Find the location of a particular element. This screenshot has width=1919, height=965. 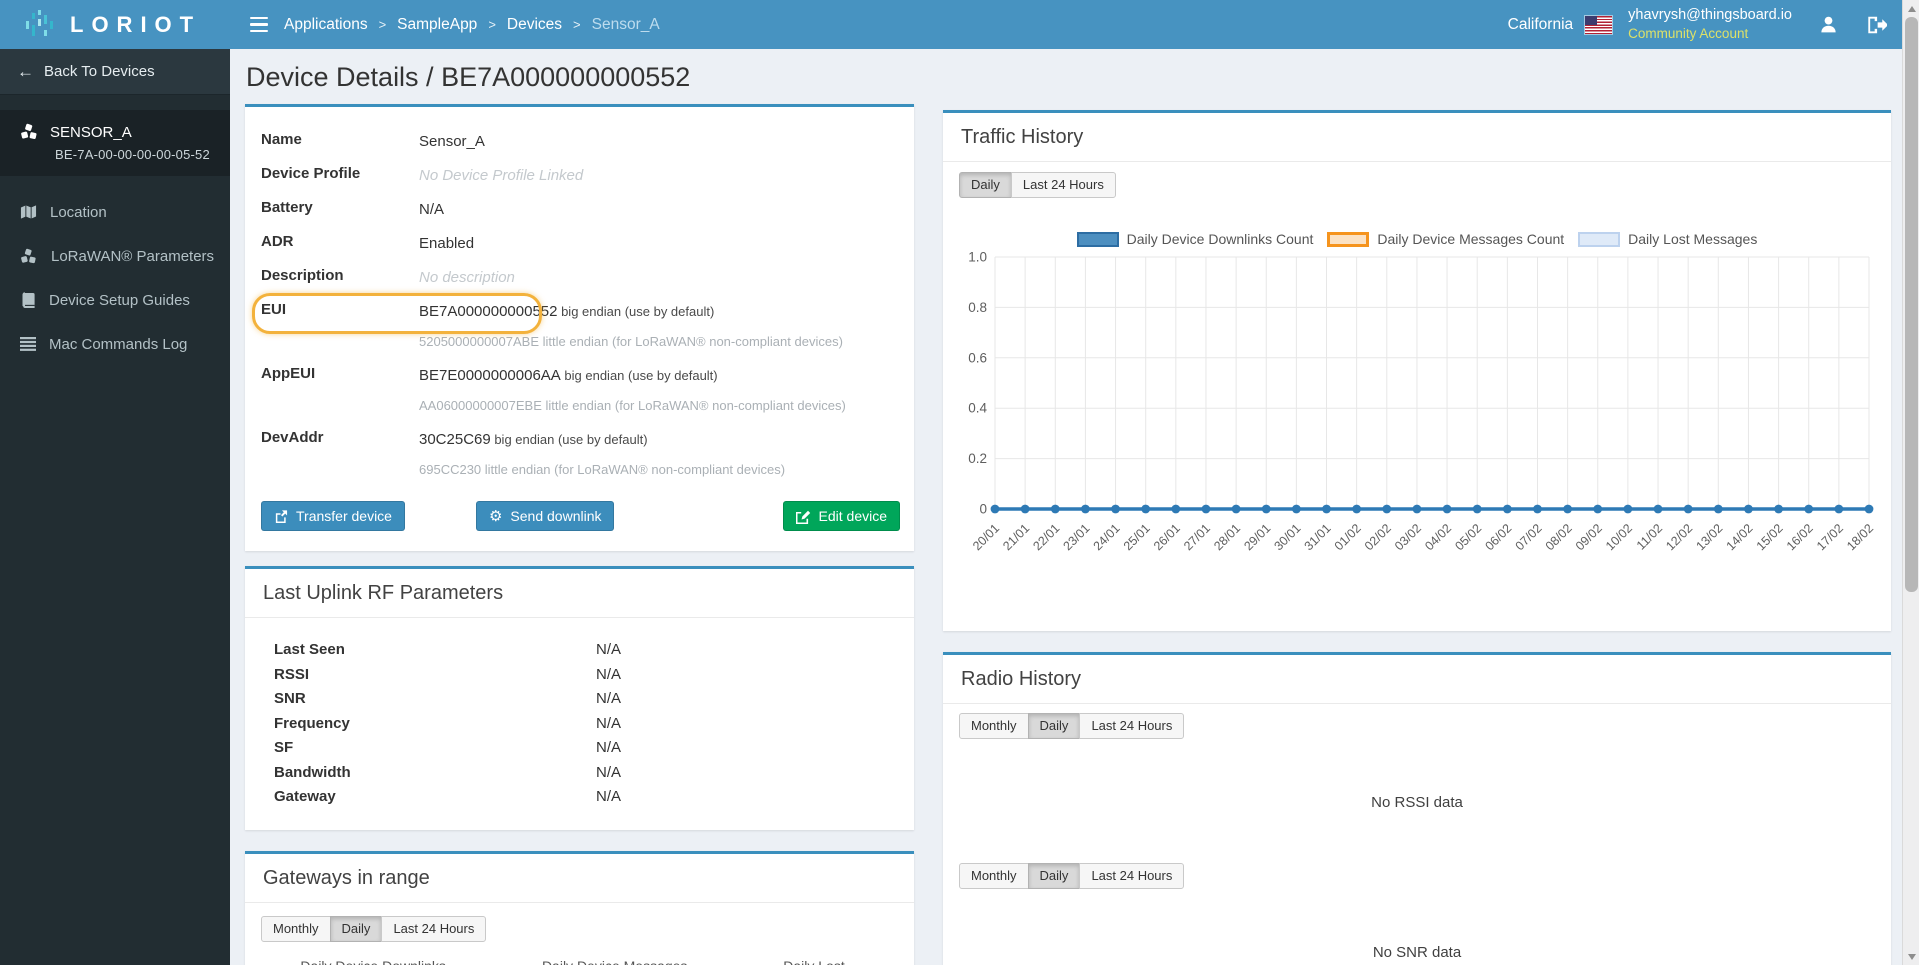

uplink-row-frequency: Frequency N/A is located at coordinates (448, 723).